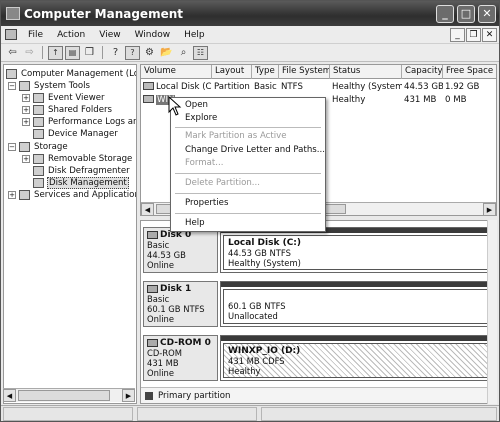 This screenshot has height=422, width=500. What do you see at coordinates (38, 147) in the screenshot?
I see `tree-item-storage: − Storage` at bounding box center [38, 147].